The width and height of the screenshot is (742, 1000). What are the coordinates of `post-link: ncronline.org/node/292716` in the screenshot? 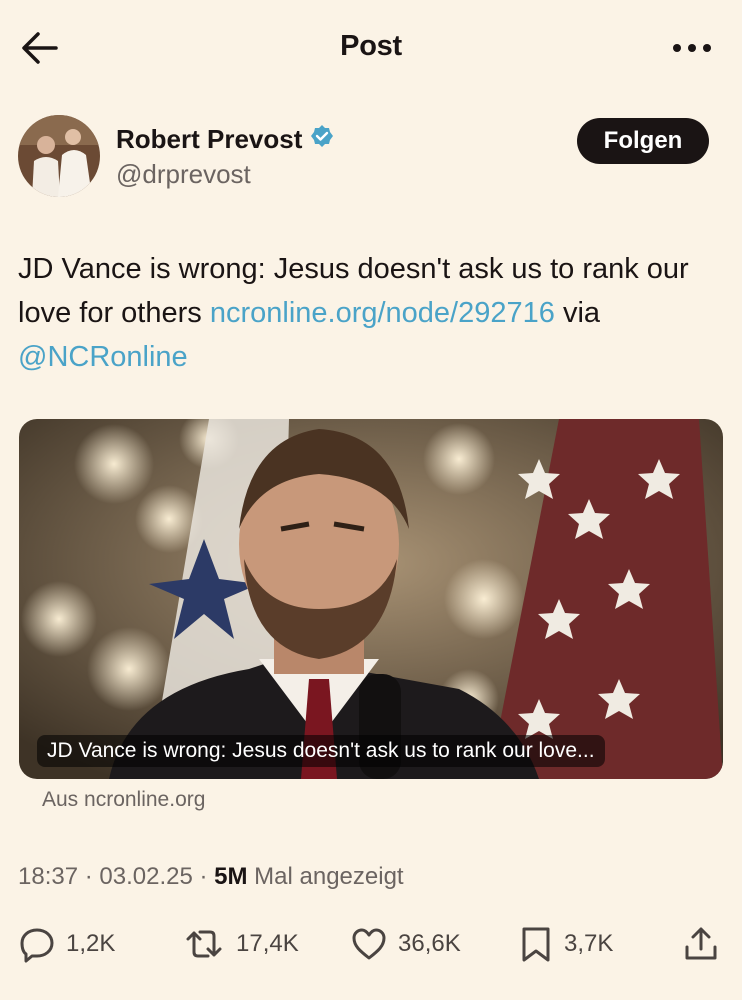 It's located at (382, 313).